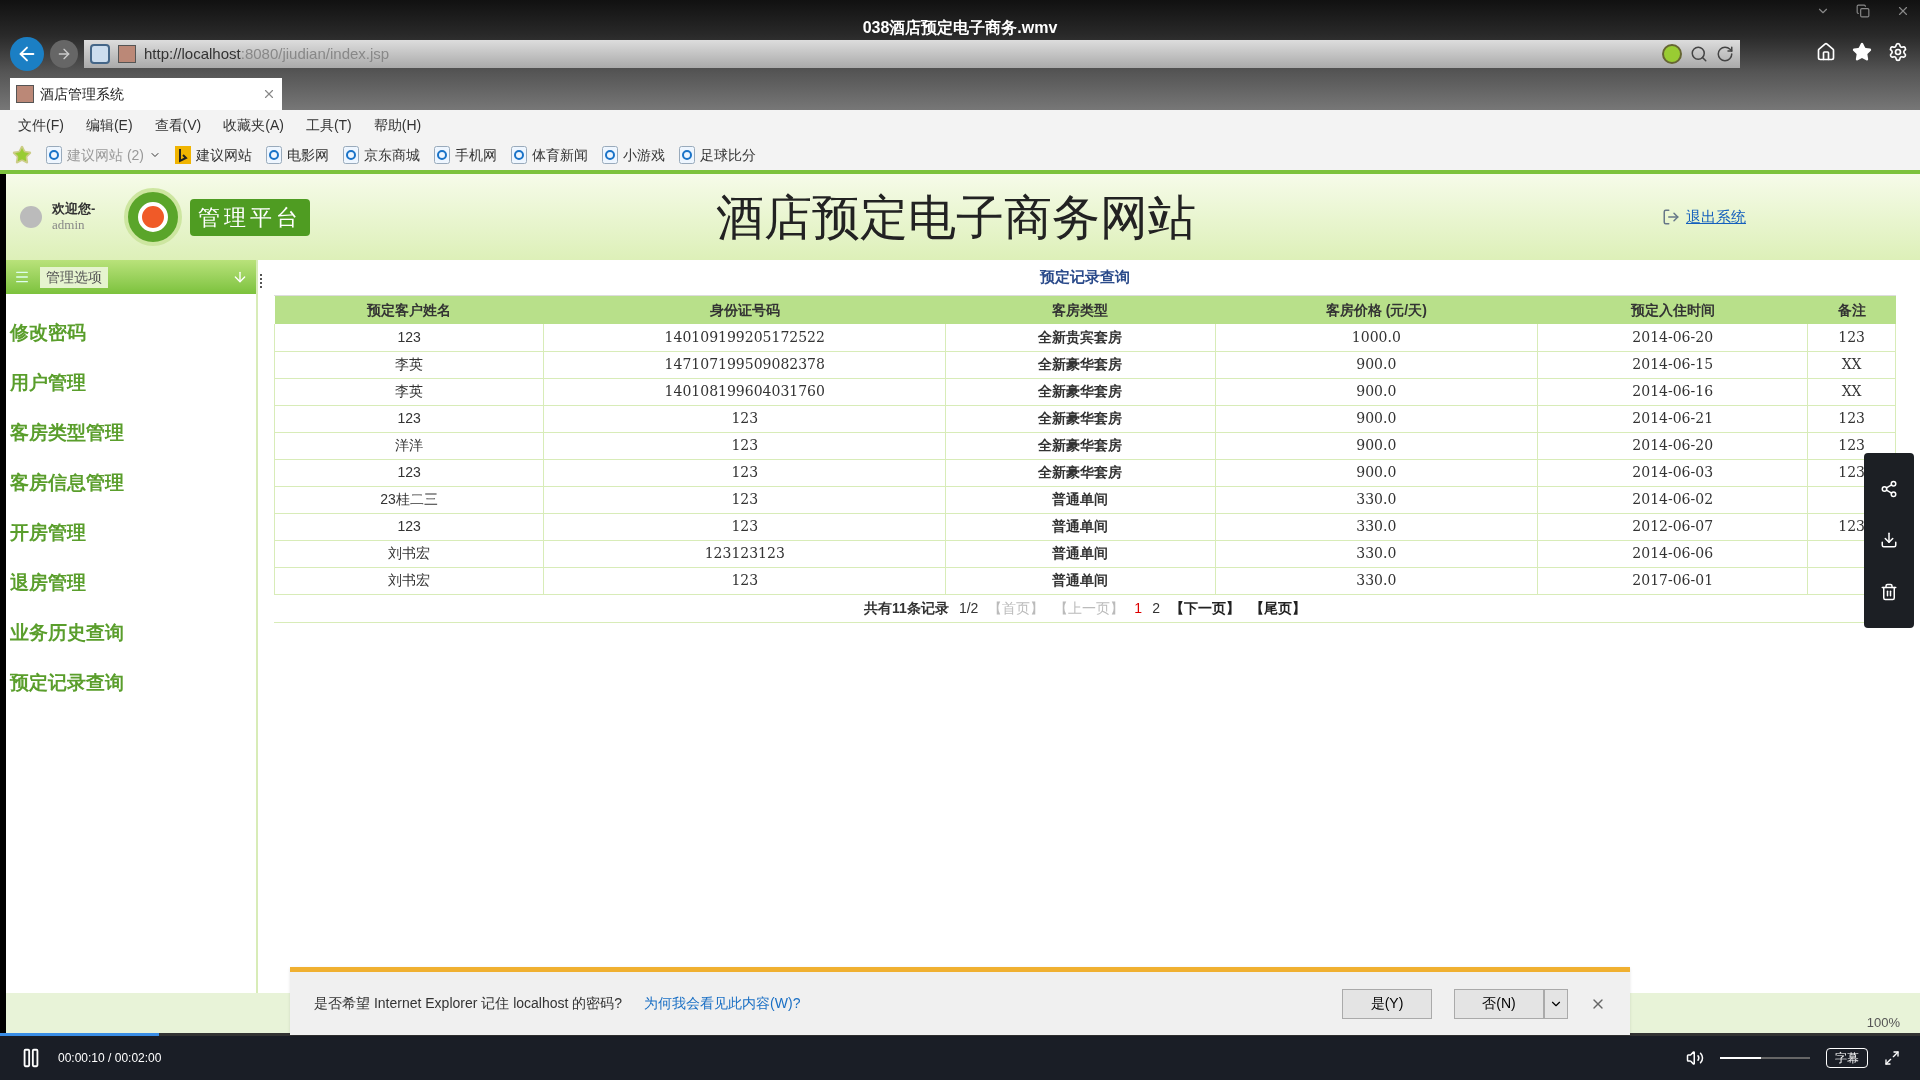 The height and width of the screenshot is (1080, 1920). What do you see at coordinates (744, 391) in the screenshot?
I see `table-cell: 140108199604031760` at bounding box center [744, 391].